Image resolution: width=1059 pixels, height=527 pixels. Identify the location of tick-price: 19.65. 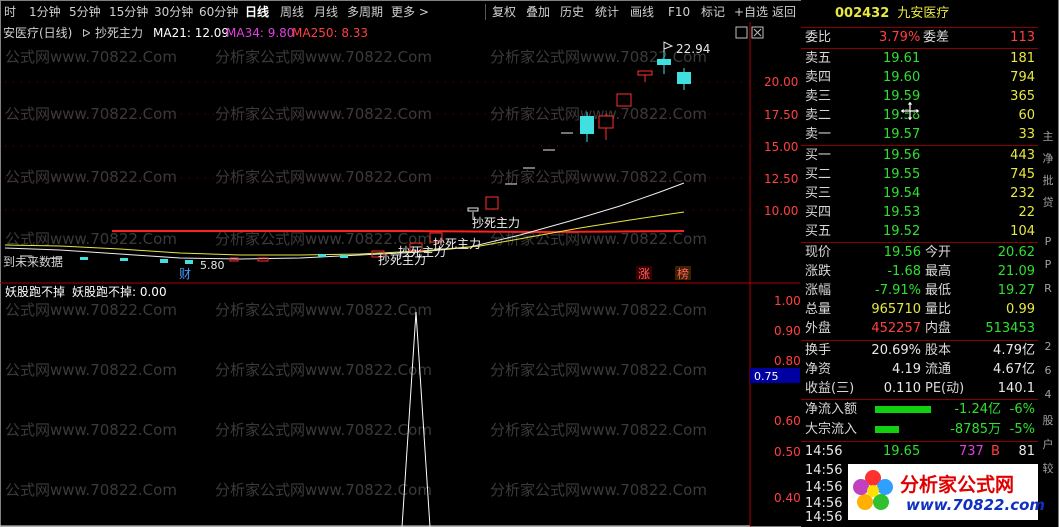
(902, 451).